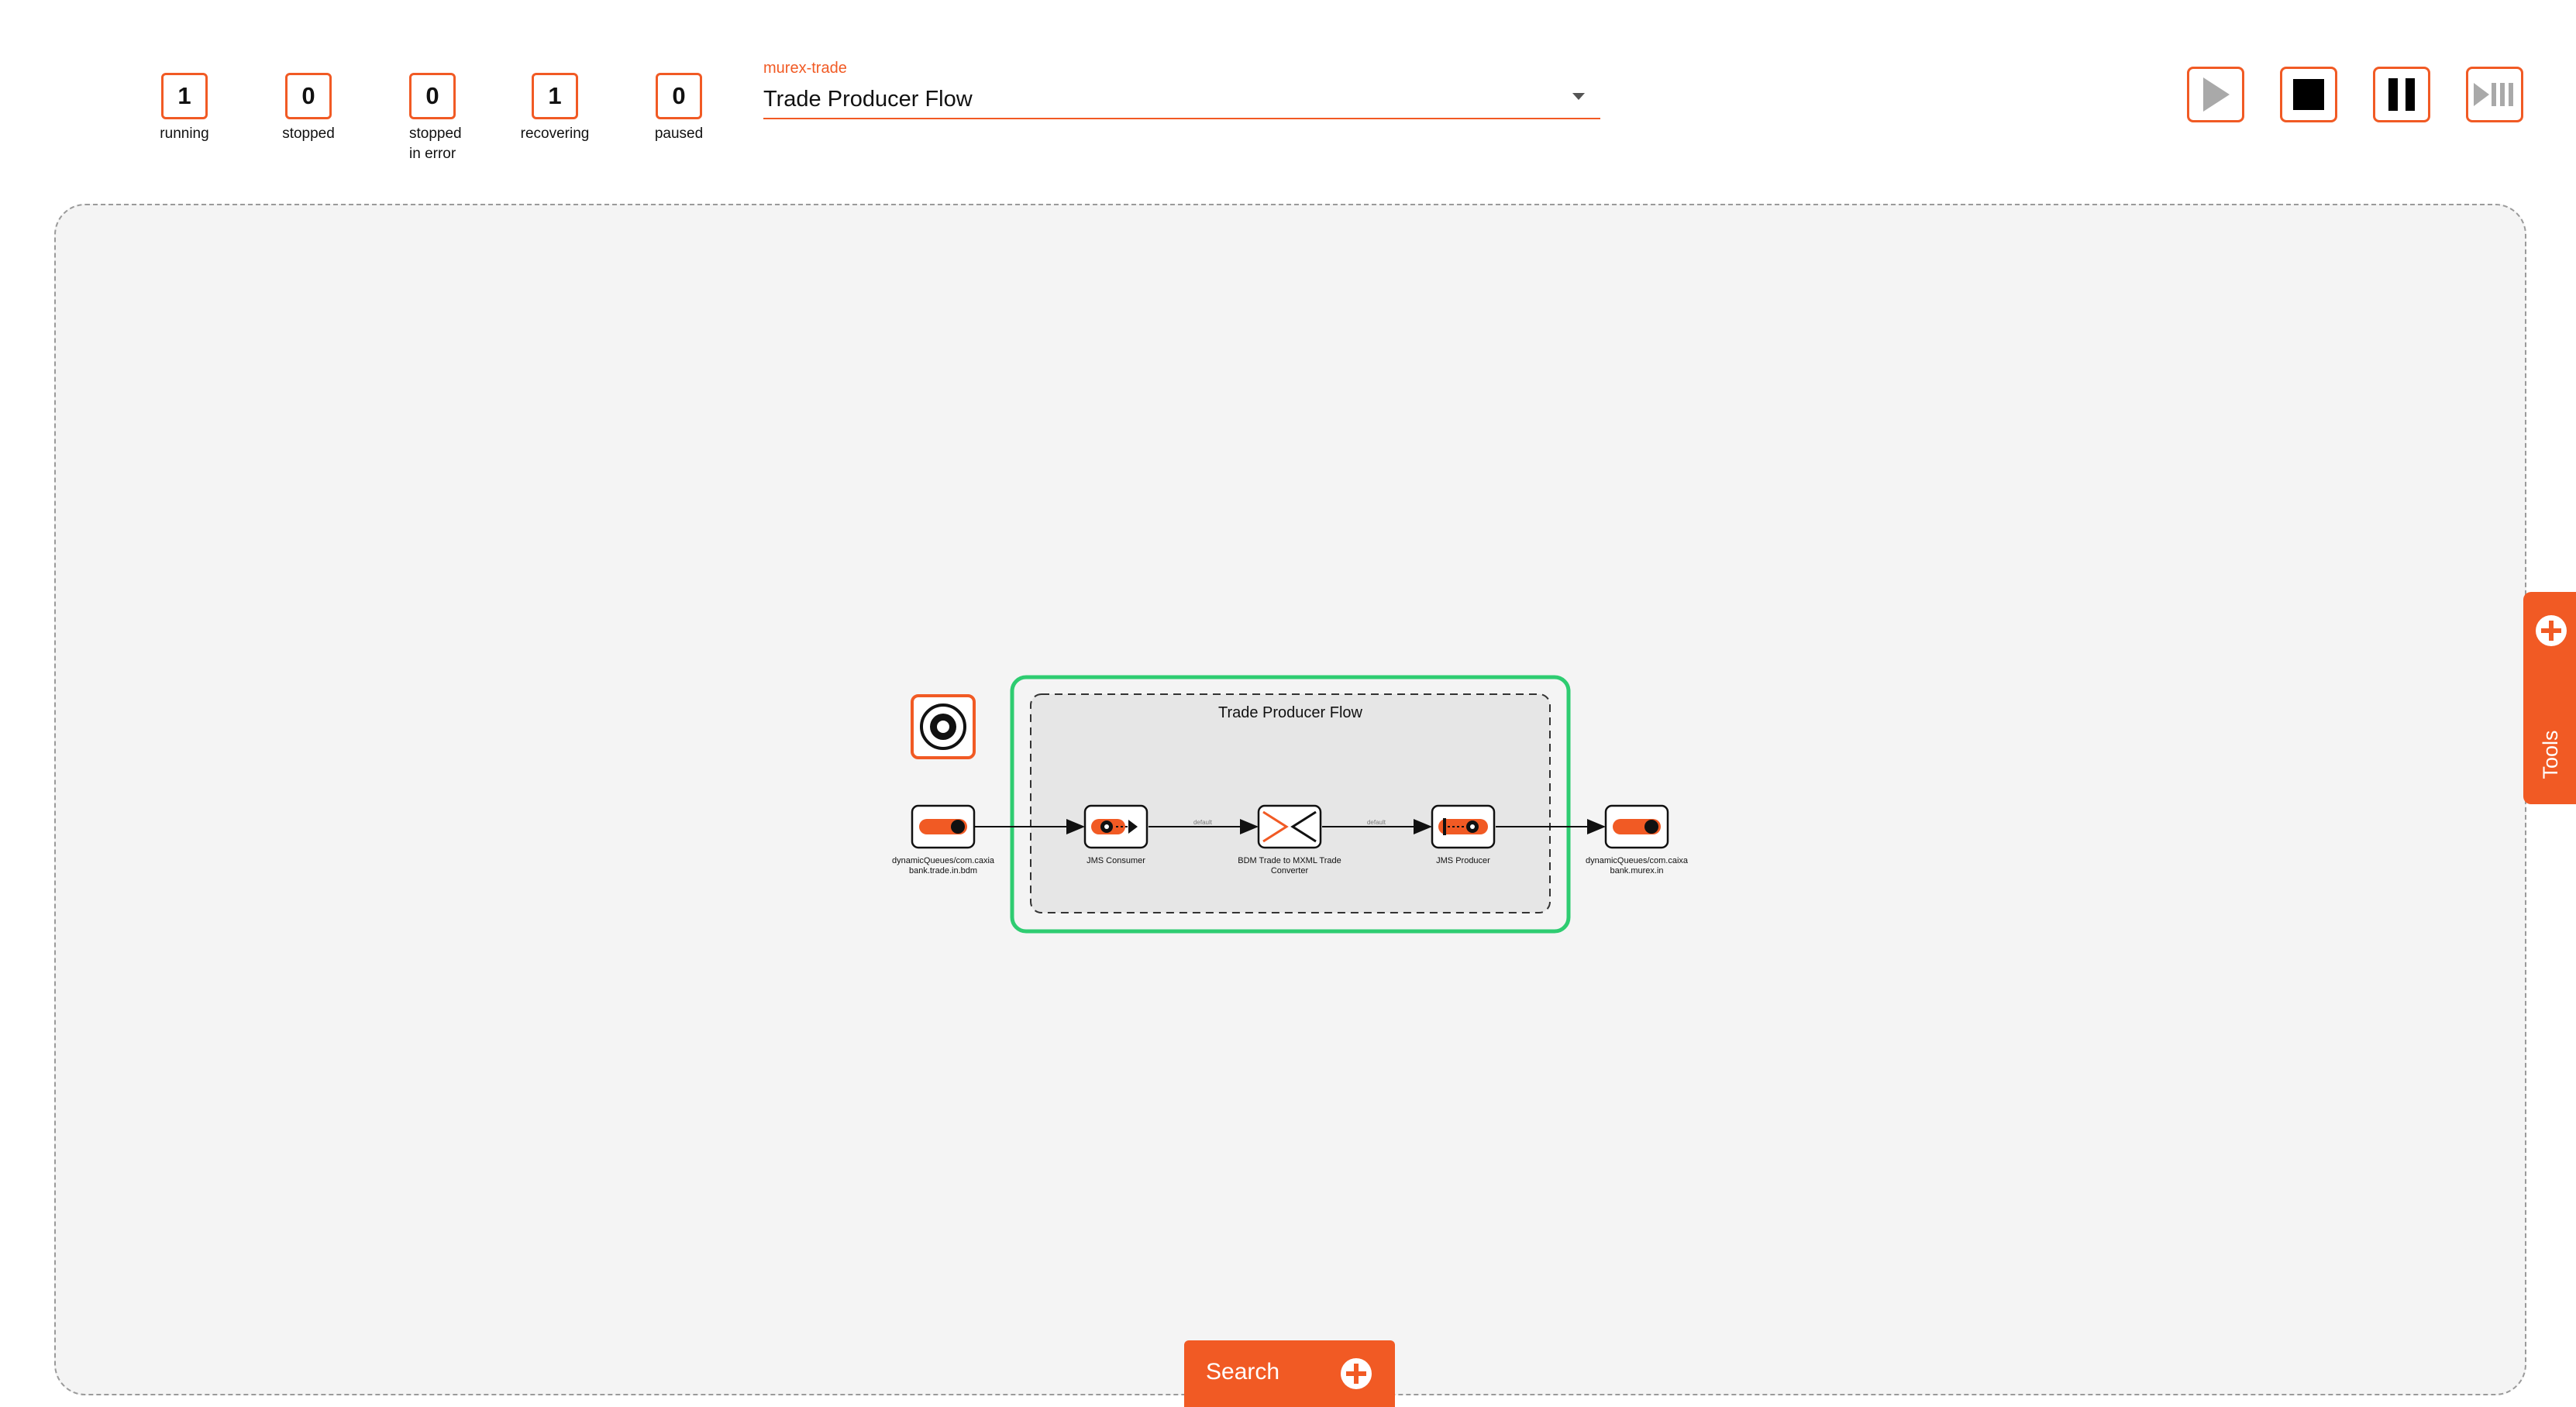 Image resolution: width=2576 pixels, height=1407 pixels. What do you see at coordinates (1289, 861) in the screenshot?
I see `converter-label: BDM Trade to MXML Trade` at bounding box center [1289, 861].